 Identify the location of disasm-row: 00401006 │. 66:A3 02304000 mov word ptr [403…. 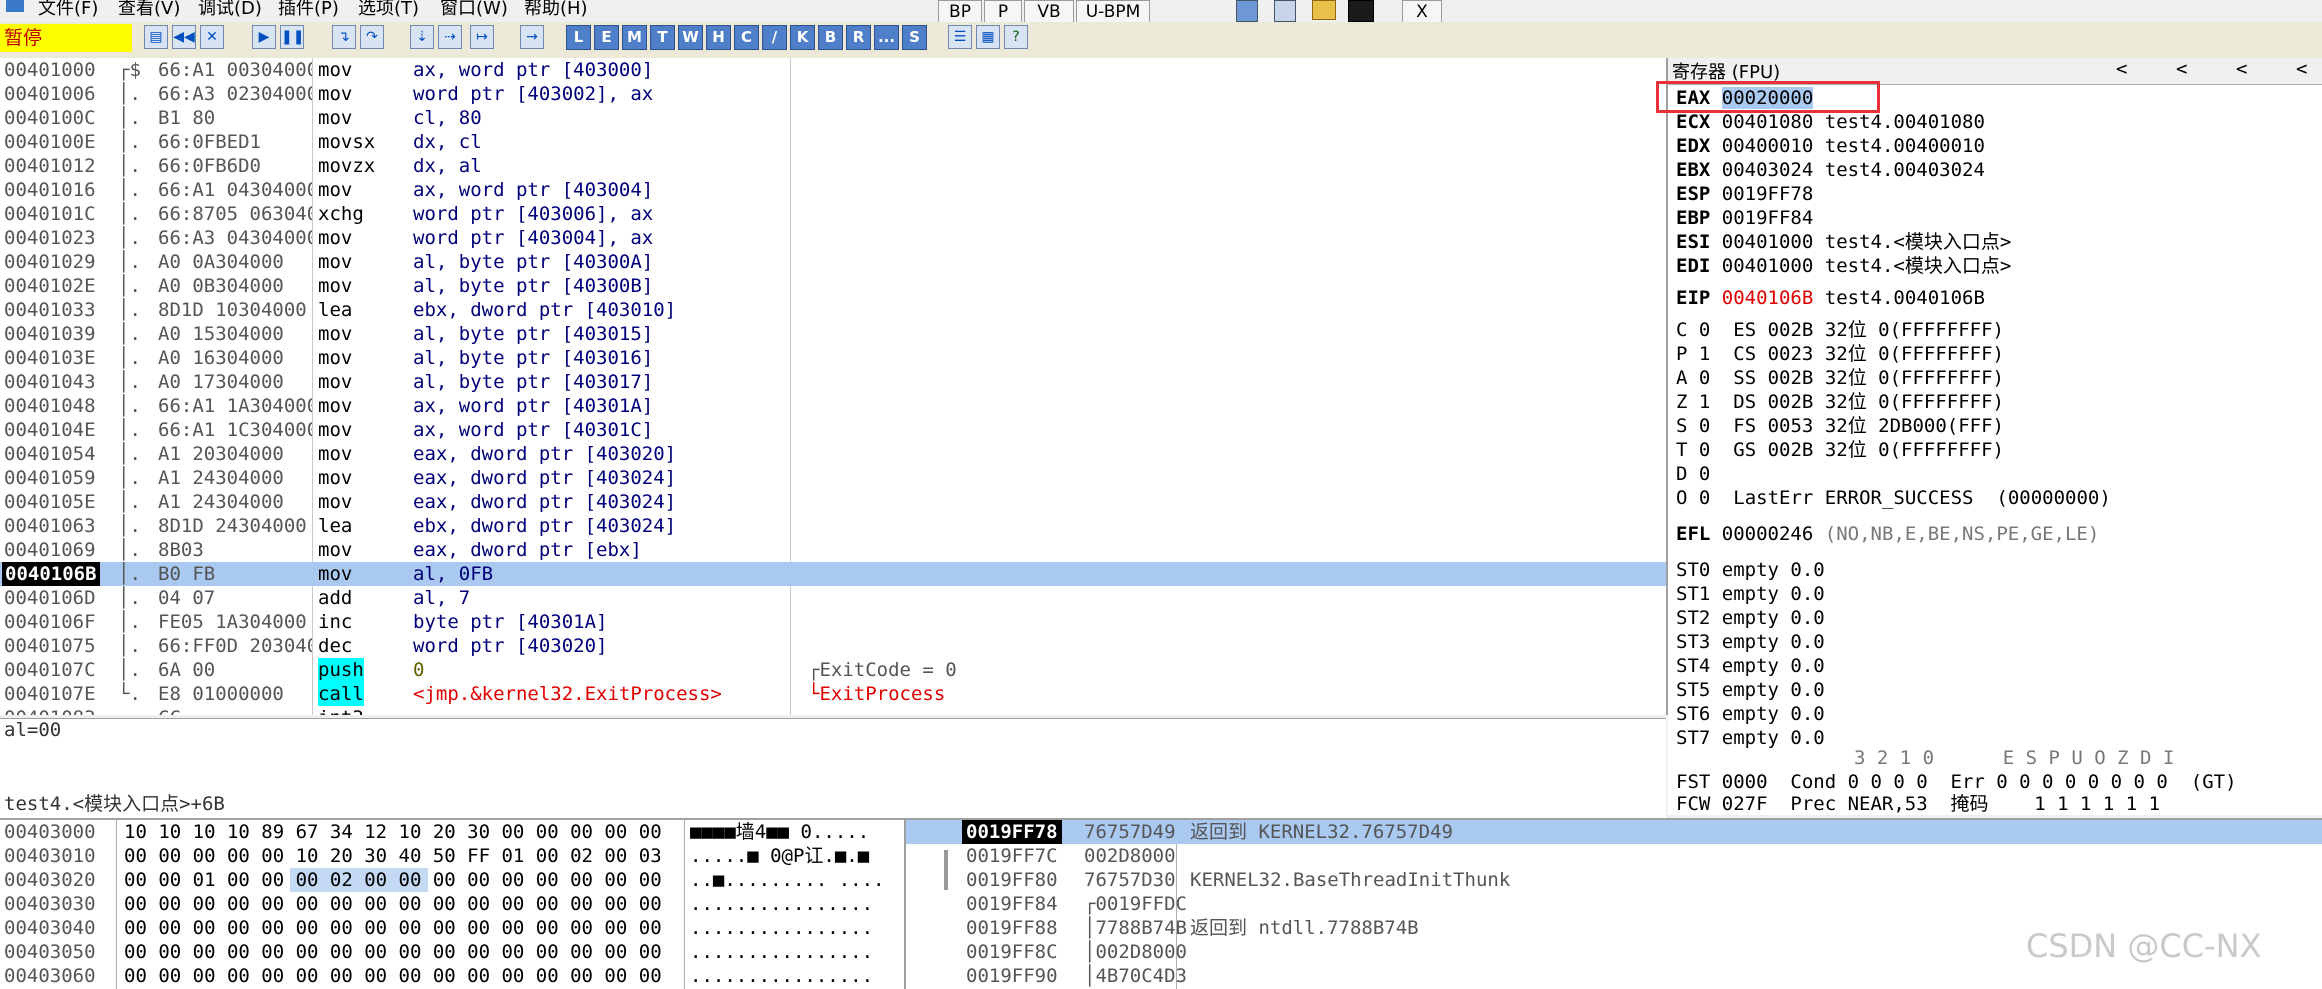
(833, 94).